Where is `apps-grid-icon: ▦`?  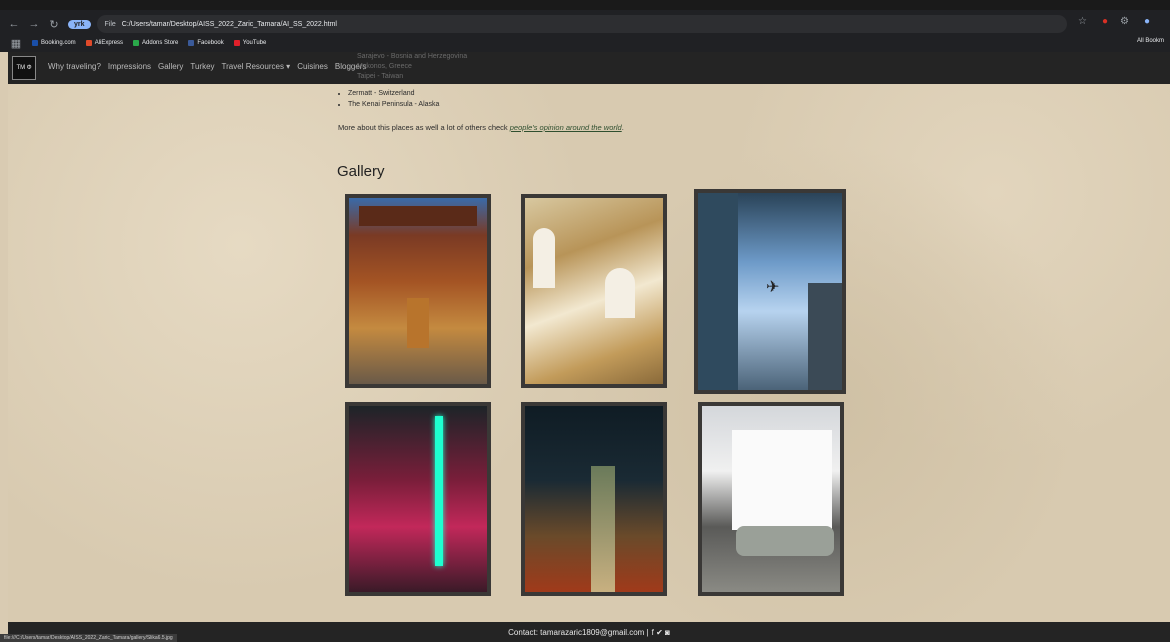
apps-grid-icon: ▦ is located at coordinates (16, 43).